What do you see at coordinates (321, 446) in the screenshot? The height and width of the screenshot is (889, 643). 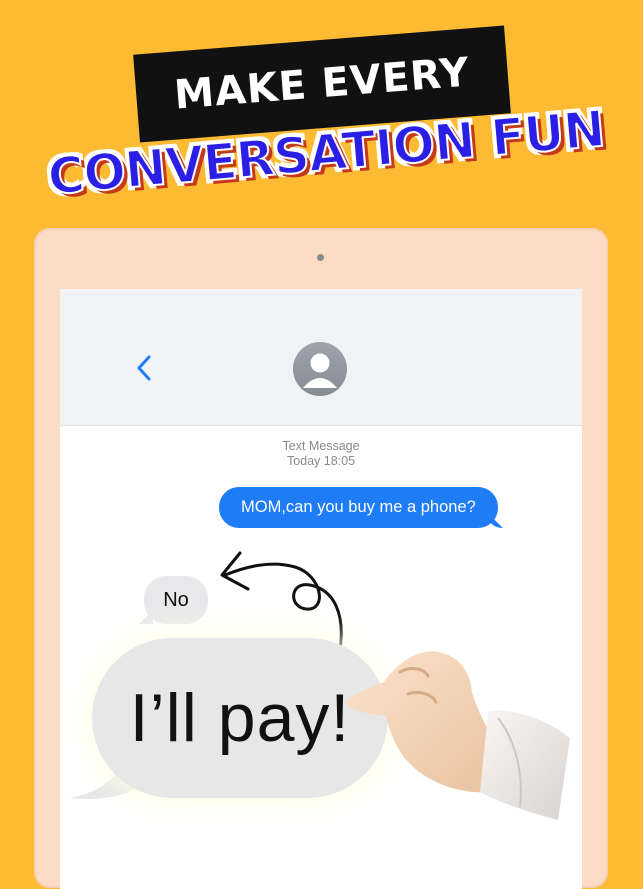 I see `message-type-label: Text Message` at bounding box center [321, 446].